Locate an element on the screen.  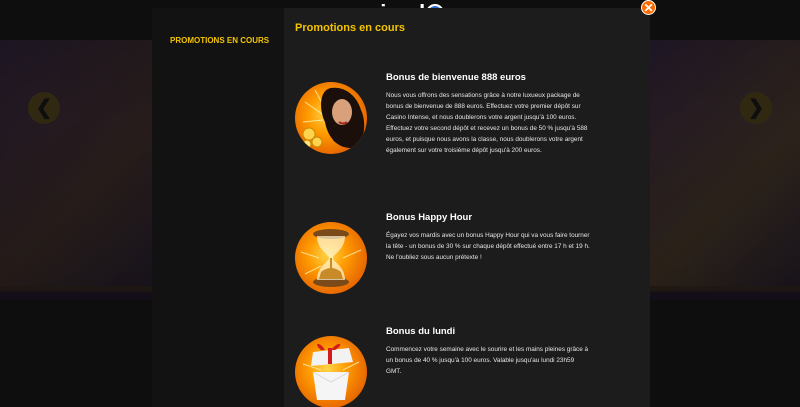
gift-box-icon is located at coordinates (331, 371).